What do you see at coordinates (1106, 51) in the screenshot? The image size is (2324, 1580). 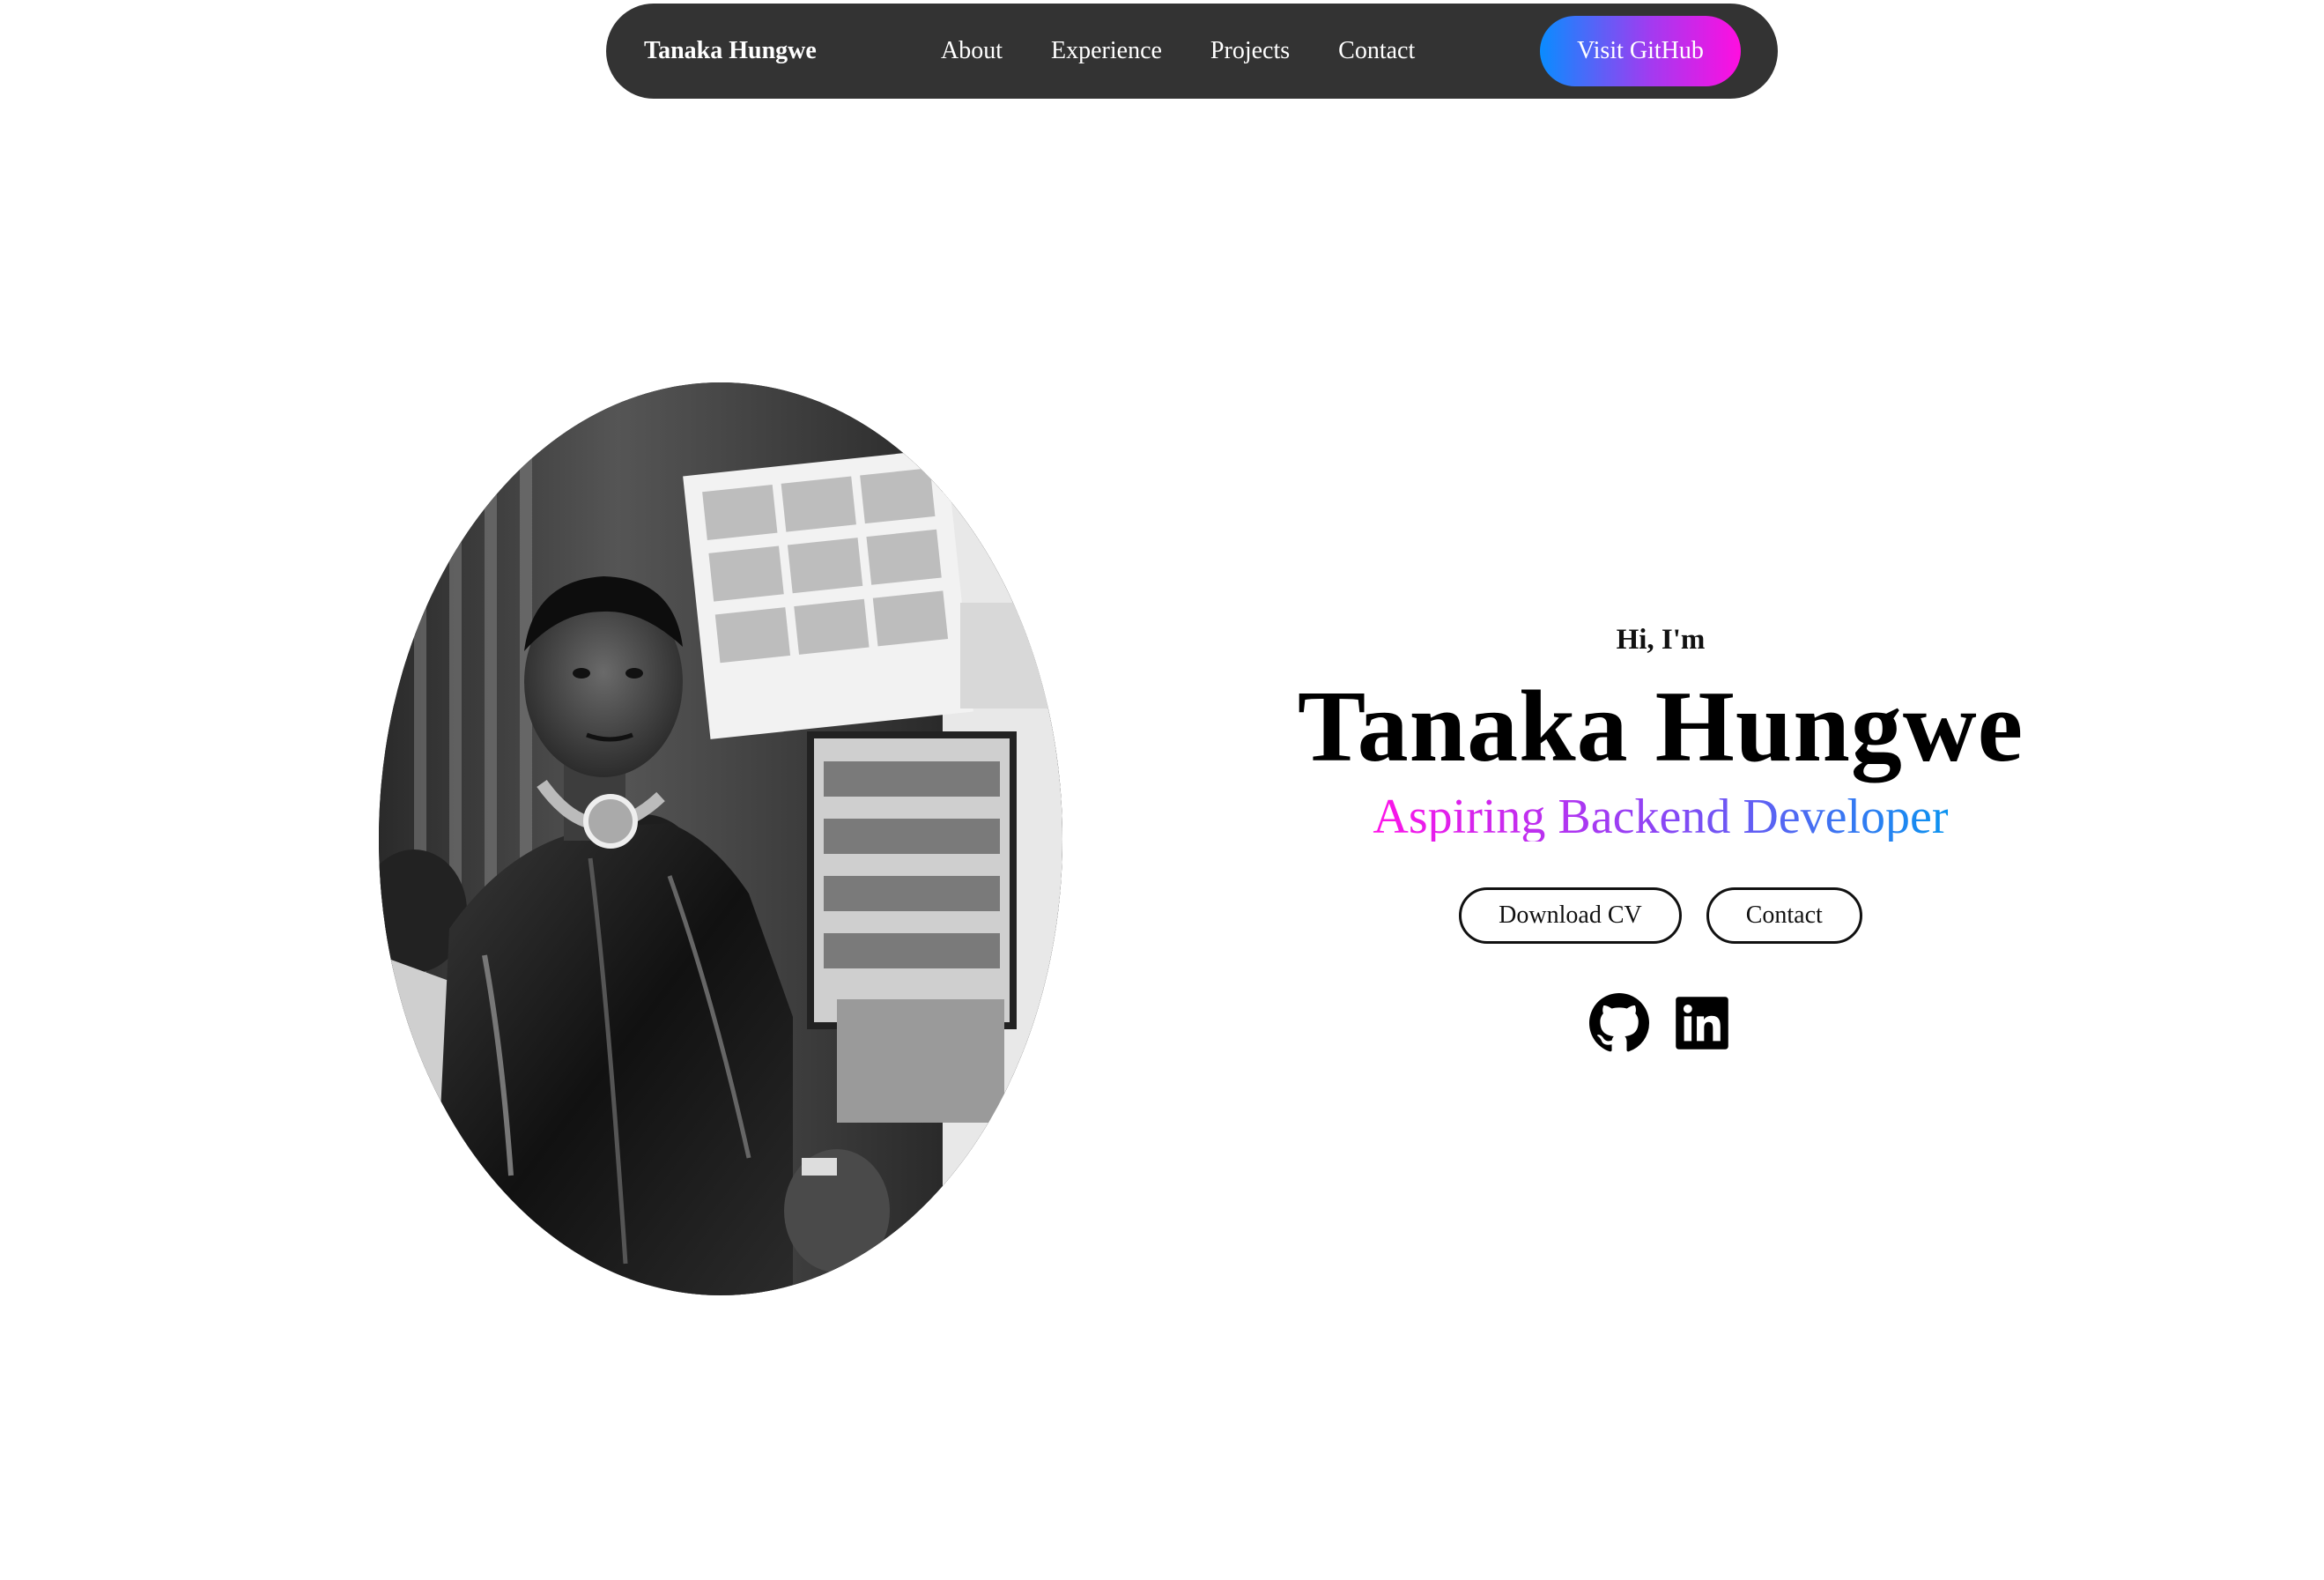 I see `nav-link-experience: Experience` at bounding box center [1106, 51].